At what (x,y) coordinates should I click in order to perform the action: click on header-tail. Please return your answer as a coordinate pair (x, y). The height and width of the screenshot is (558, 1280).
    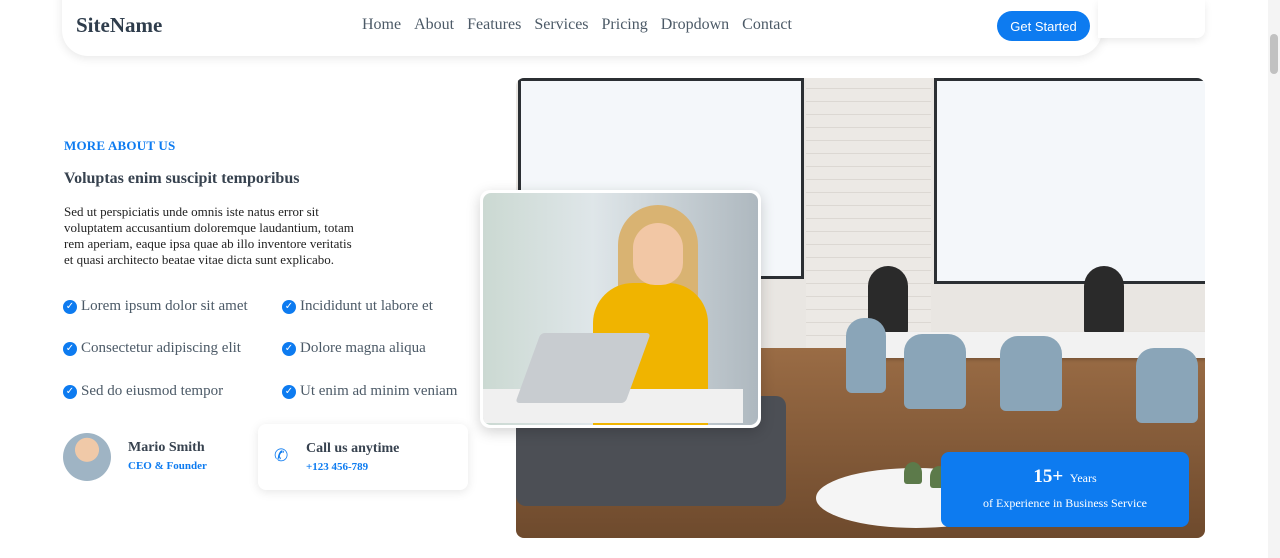
    Looking at the image, I should click on (1151, 19).